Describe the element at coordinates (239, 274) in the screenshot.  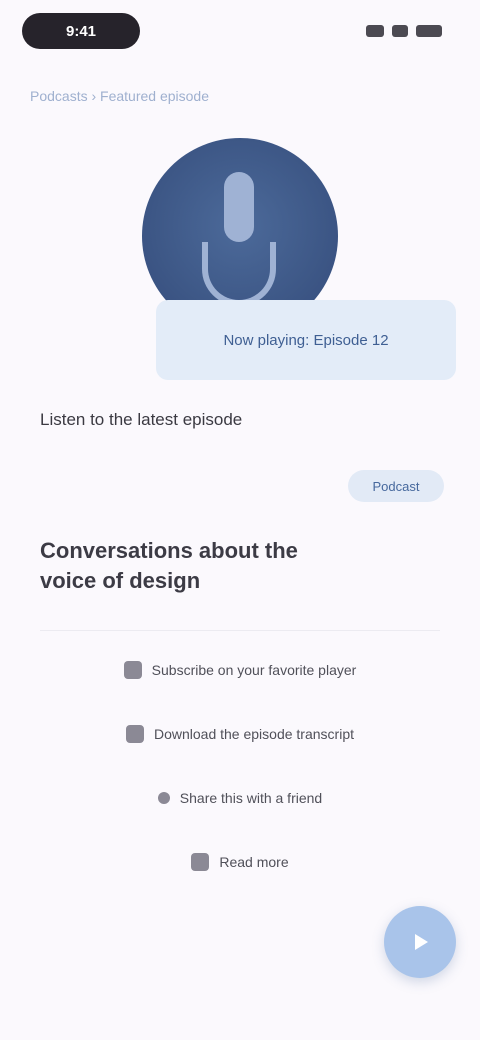
I see `microphone-stand` at that location.